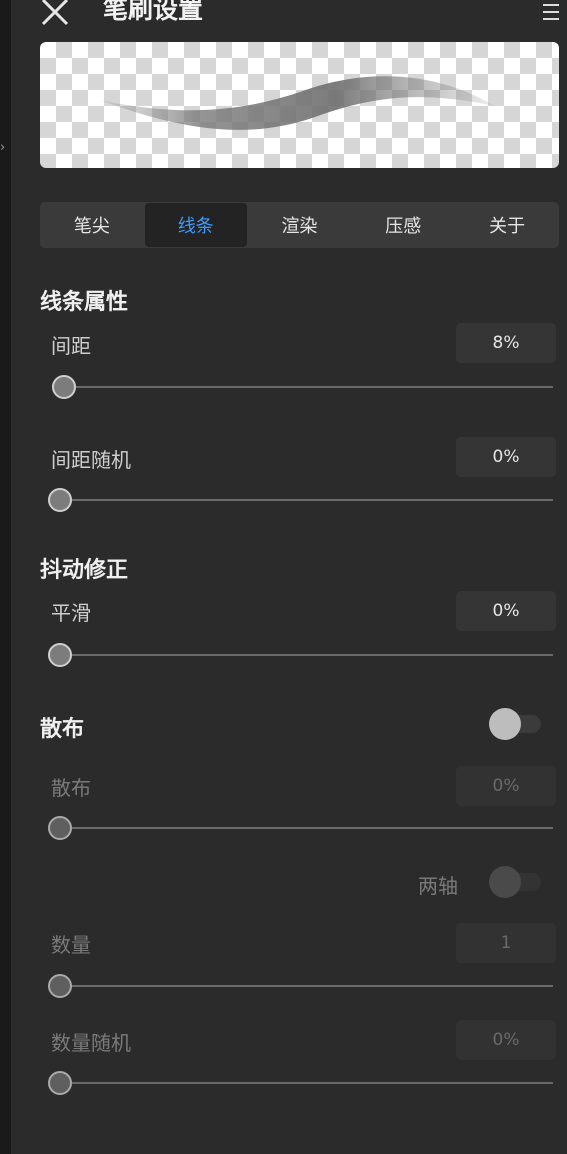  I want to click on brush-stroke-preview-graphic, so click(297, 103).